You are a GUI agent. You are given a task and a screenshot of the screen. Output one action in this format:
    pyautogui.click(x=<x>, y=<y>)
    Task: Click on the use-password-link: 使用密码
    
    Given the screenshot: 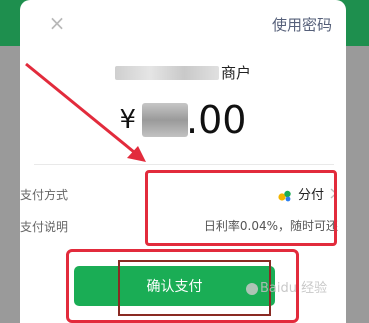 What is the action you would take?
    pyautogui.click(x=302, y=24)
    